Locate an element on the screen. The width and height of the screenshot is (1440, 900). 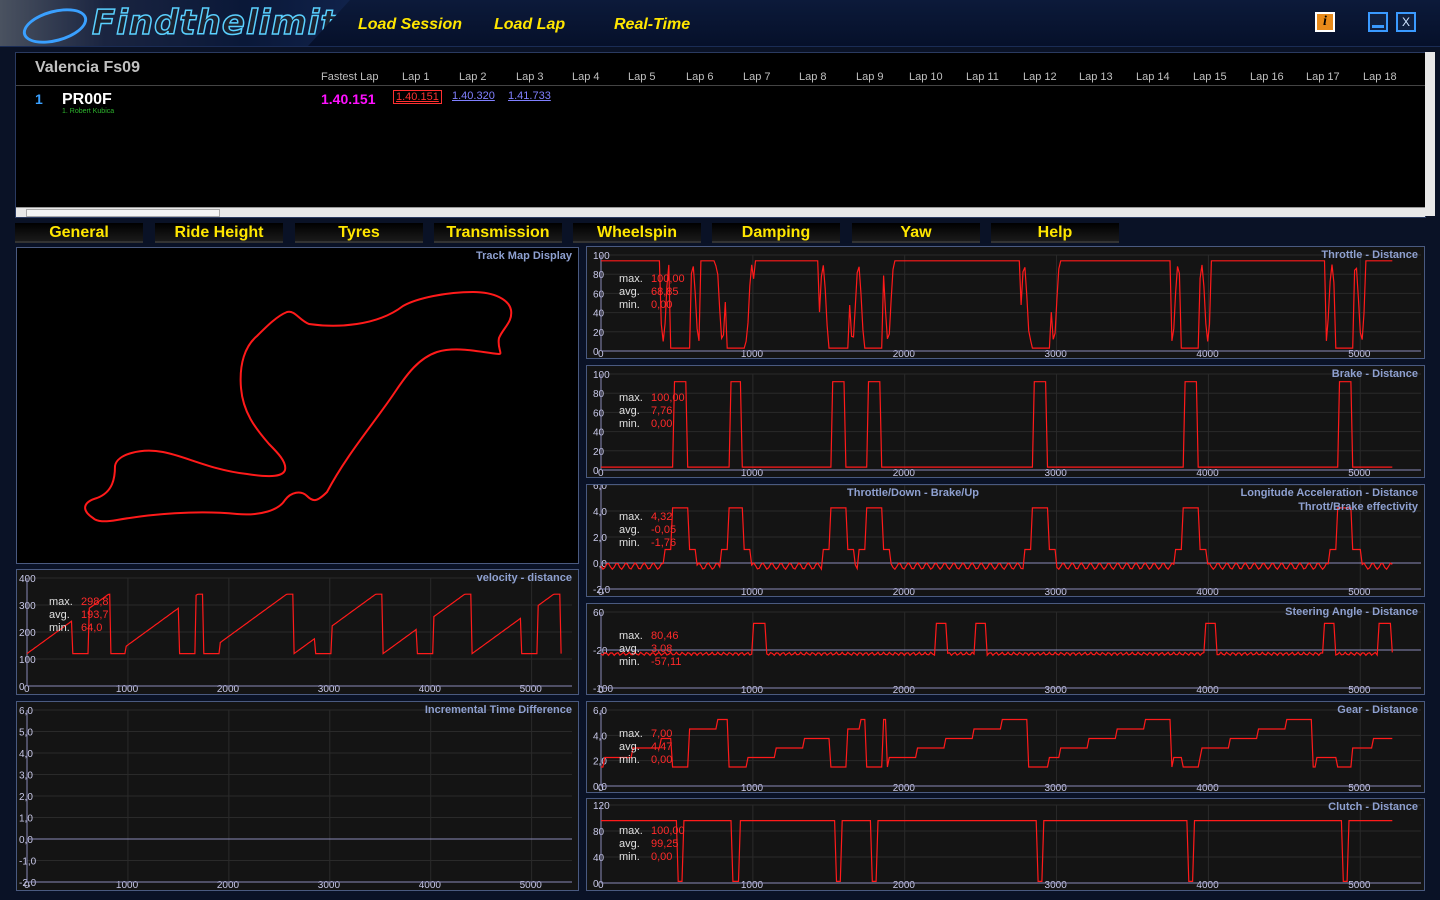
lap-header: Lap 8 is located at coordinates (813, 77).